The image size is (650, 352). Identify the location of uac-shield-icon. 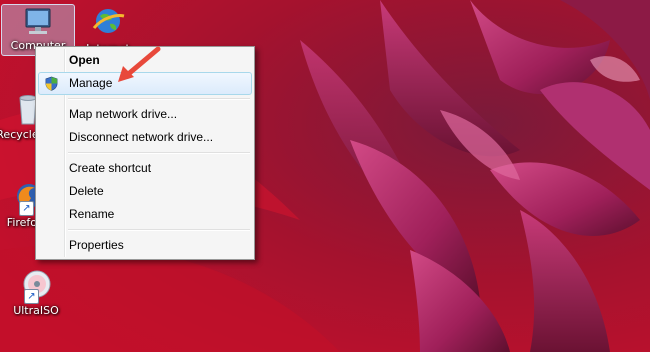
(51, 83).